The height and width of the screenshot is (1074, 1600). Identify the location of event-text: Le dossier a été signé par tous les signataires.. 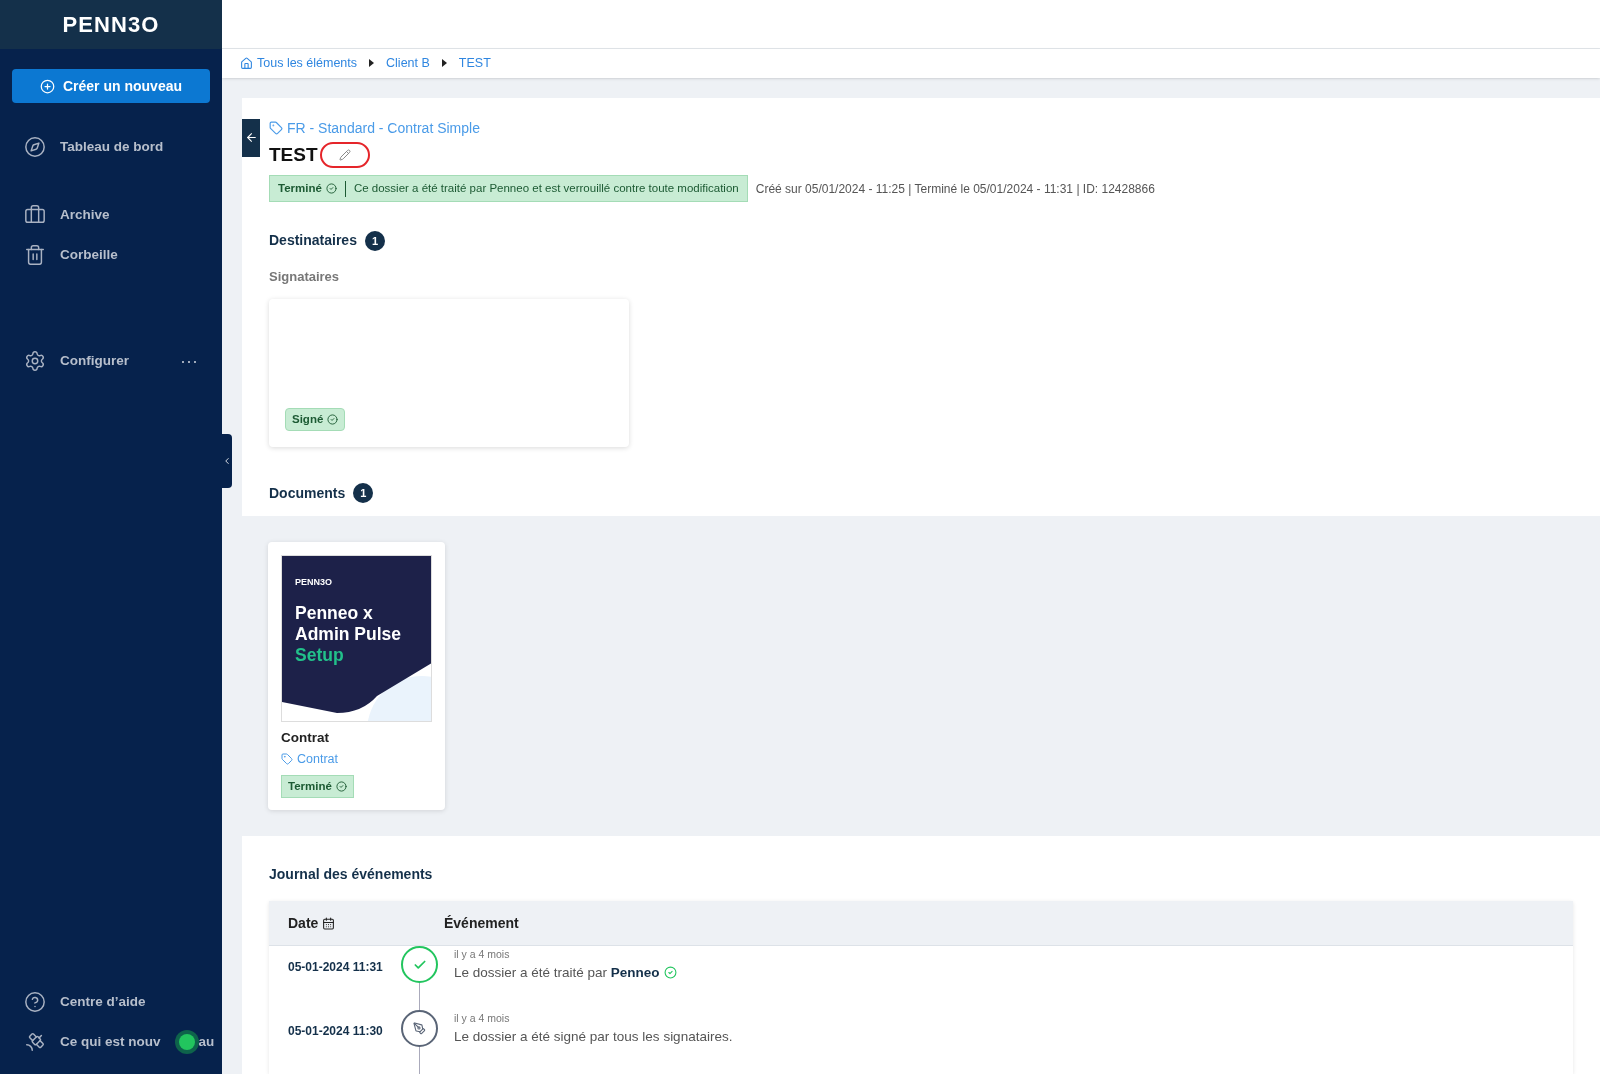
(593, 1036).